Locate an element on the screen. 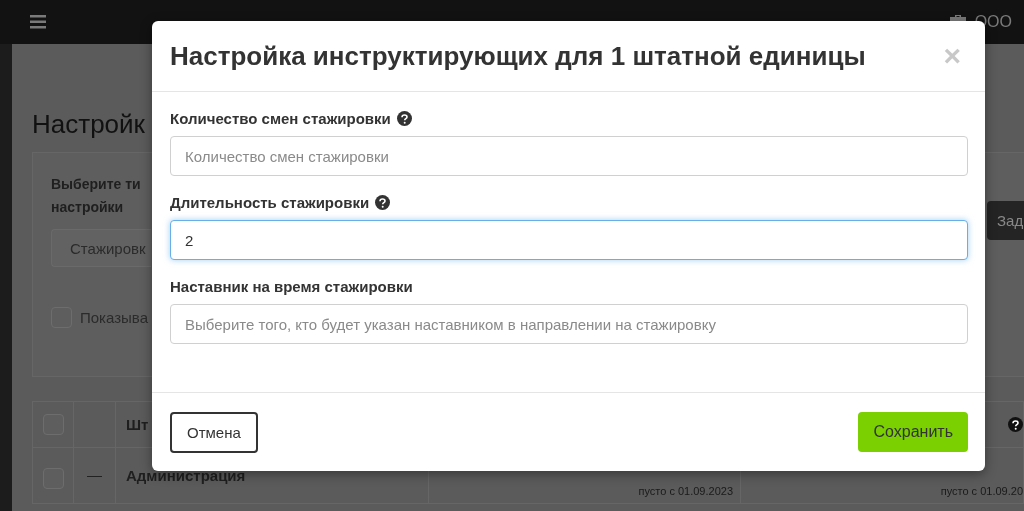 This screenshot has height=511, width=1024. input-field: Выберите того, кто будет указан наставником в направлении на стажировку is located at coordinates (569, 324).